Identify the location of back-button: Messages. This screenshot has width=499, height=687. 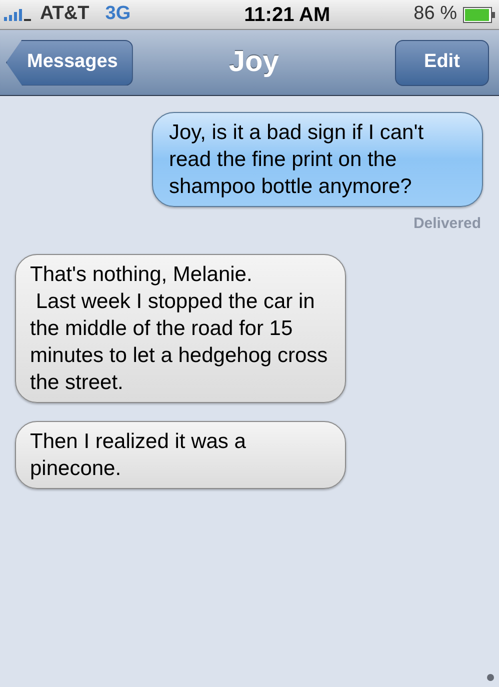
(69, 63).